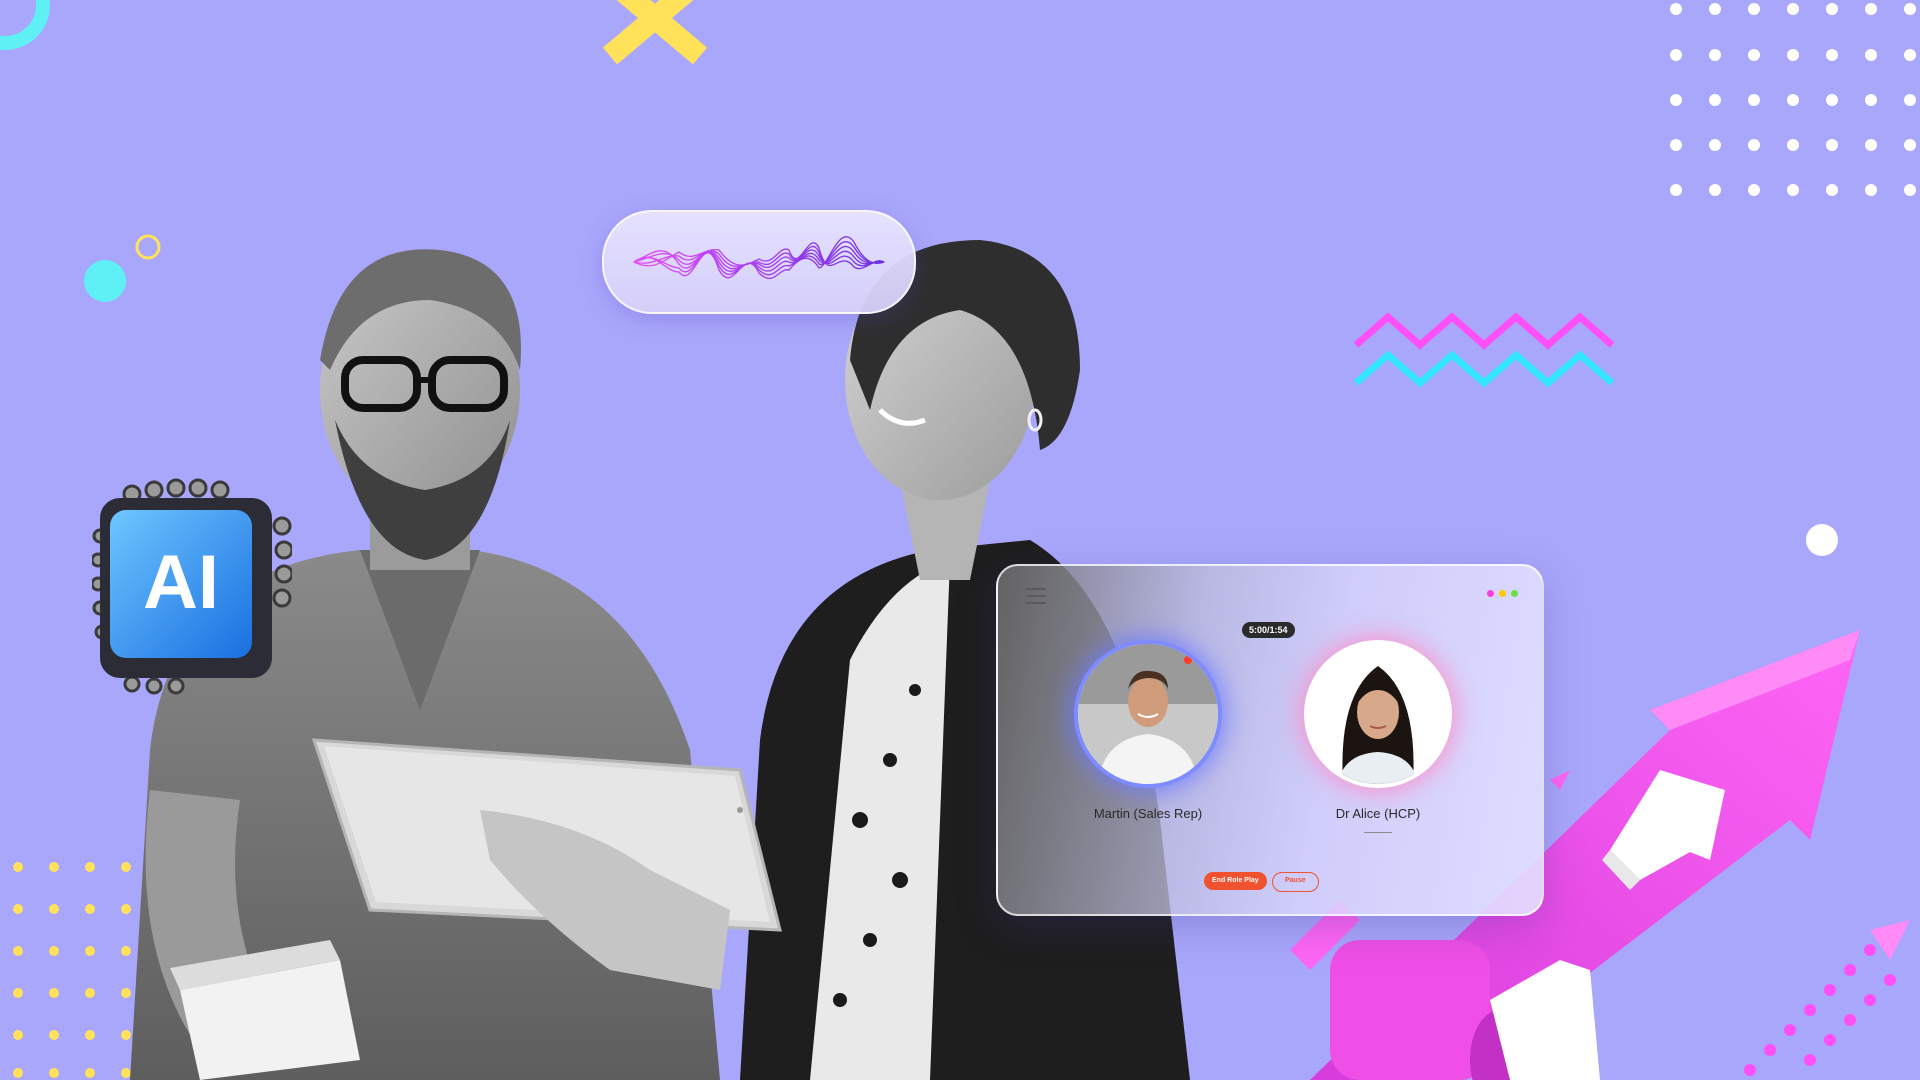 This screenshot has width=1920, height=1080. I want to click on participant-name-alice: Dr Alice (HCP), so click(1378, 813).